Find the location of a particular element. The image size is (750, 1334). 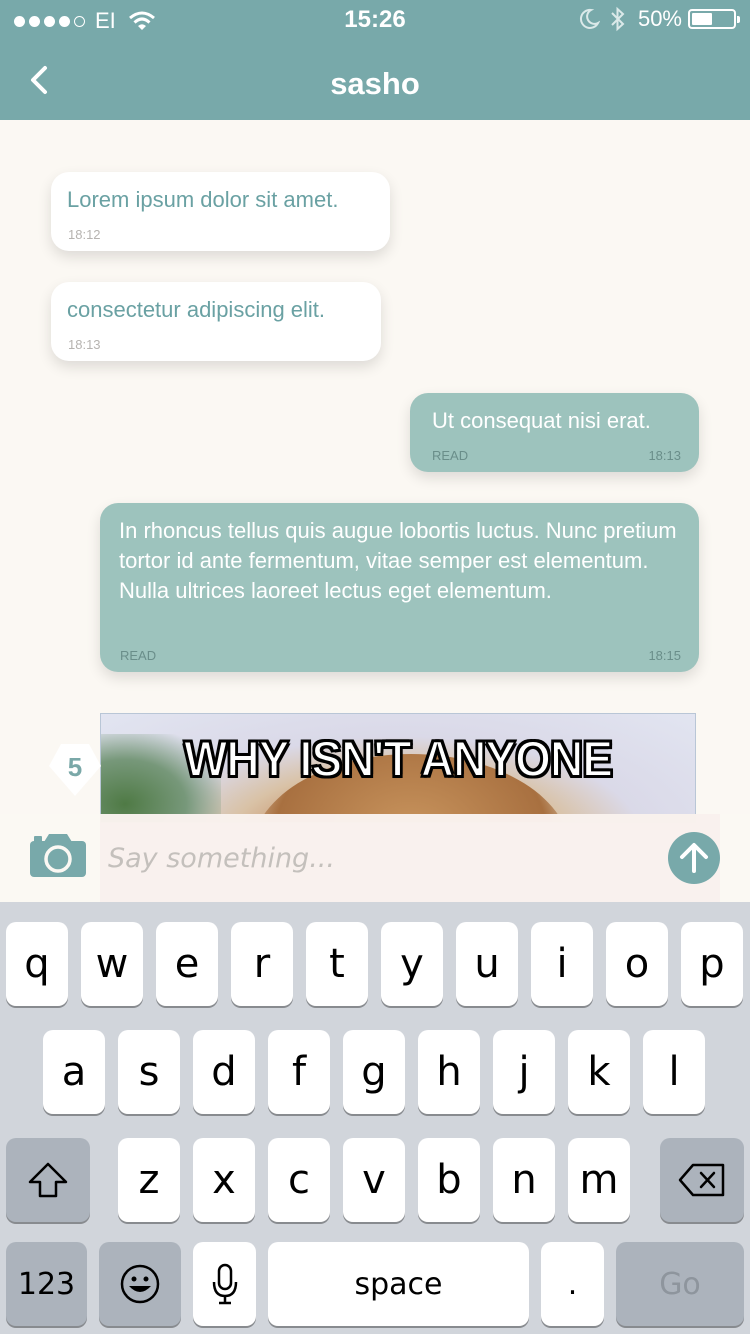

bluetooth-icon is located at coordinates (618, 19).